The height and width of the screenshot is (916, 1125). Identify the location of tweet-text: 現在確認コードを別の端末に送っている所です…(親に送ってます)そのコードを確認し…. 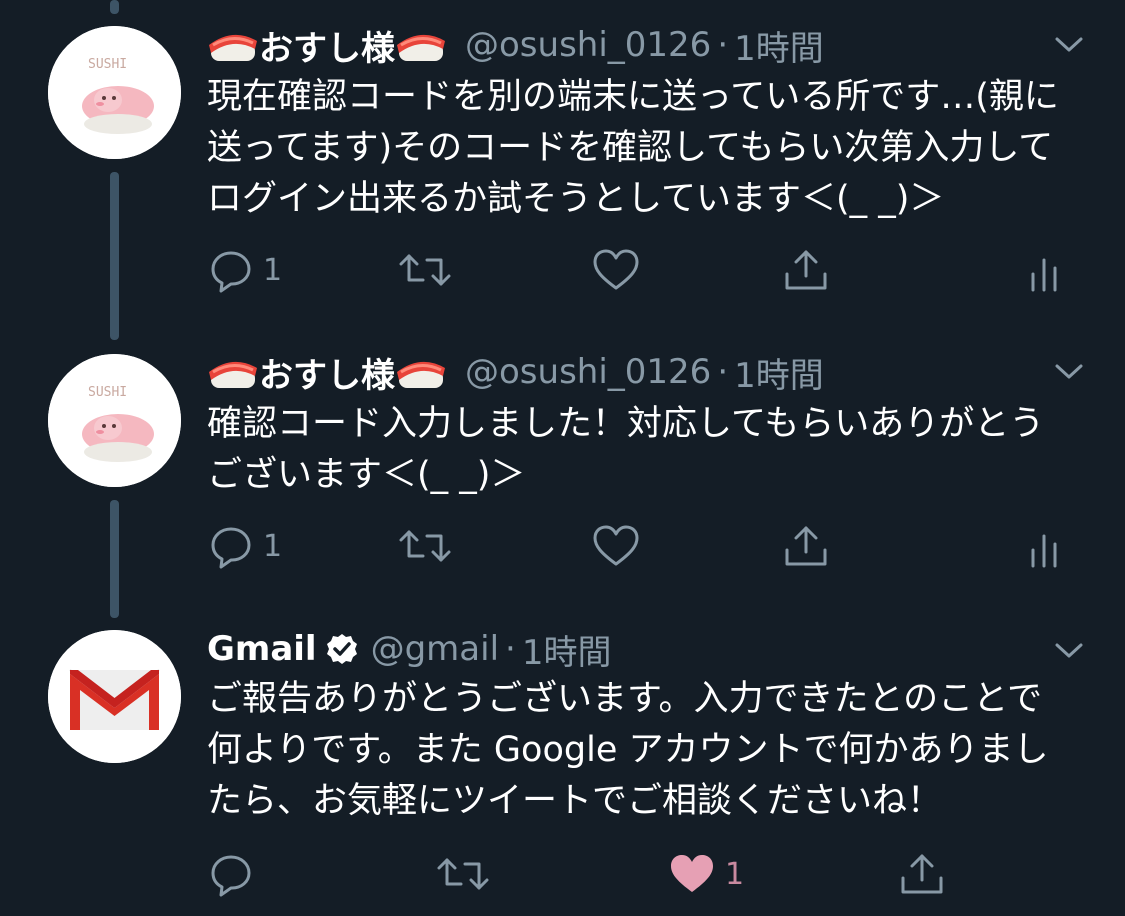
(633, 148).